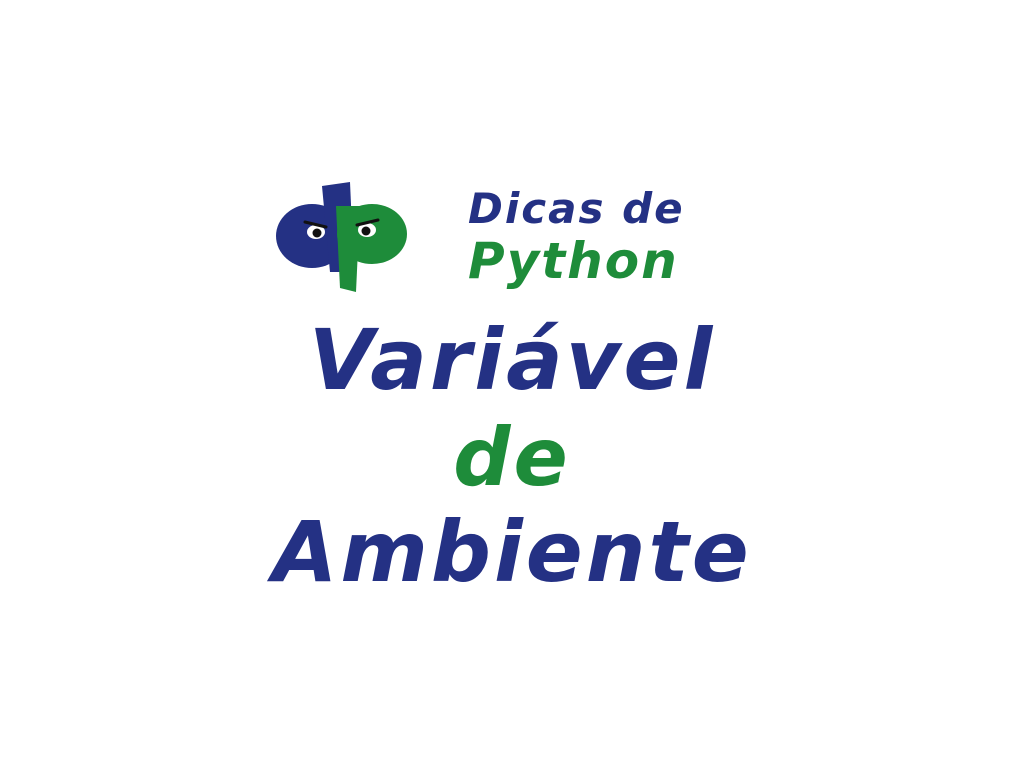  I want to click on brand-name-line-2: Python, so click(573, 261).